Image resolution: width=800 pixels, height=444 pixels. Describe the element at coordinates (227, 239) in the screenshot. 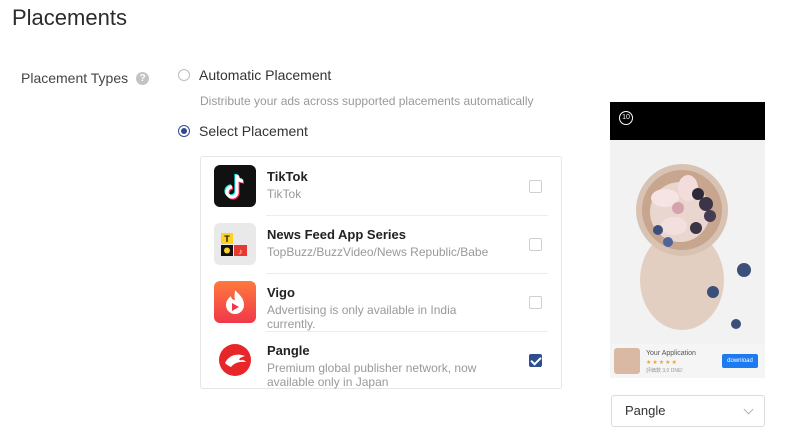

I see `svg-text: T` at that location.